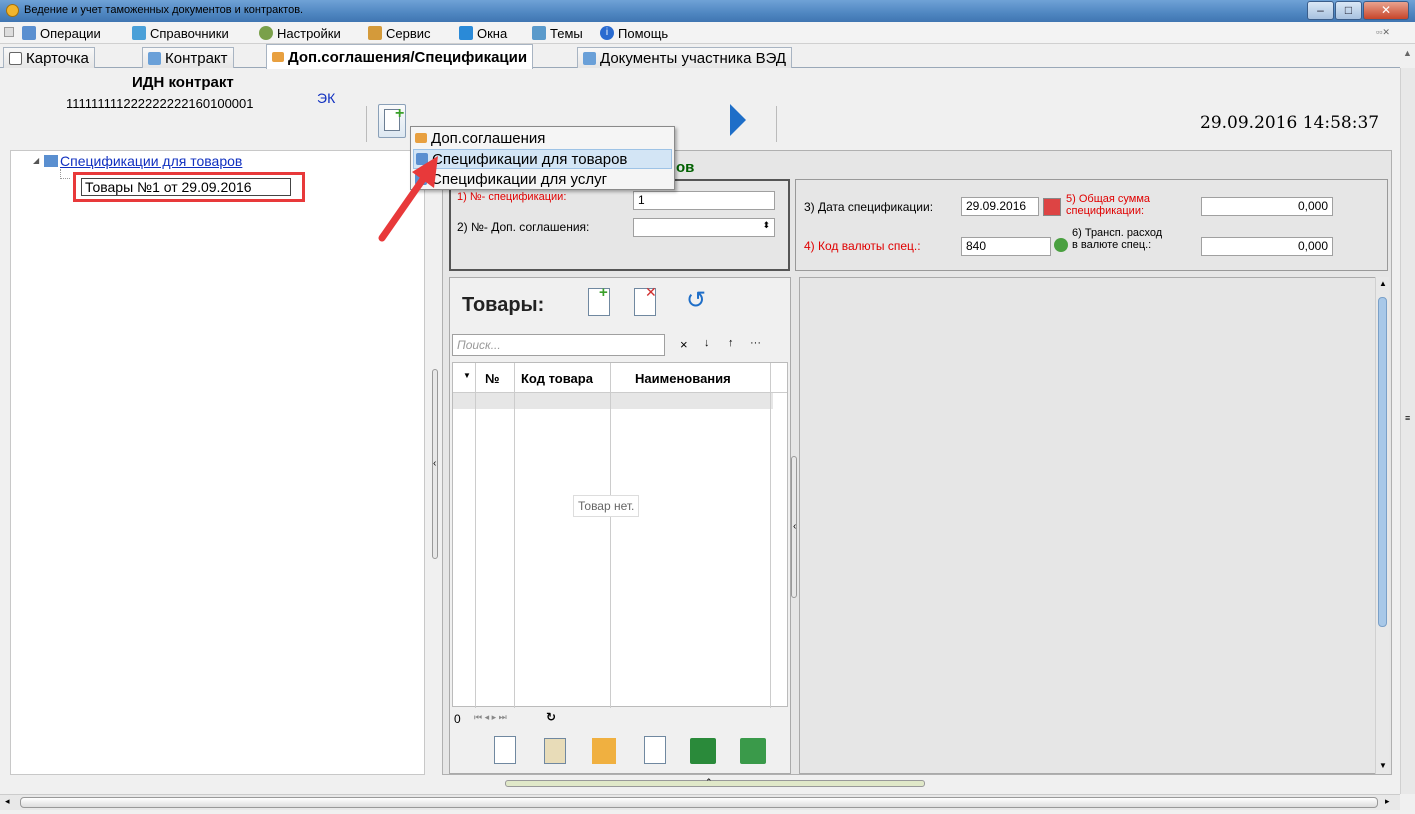 This screenshot has width=1415, height=814. Describe the element at coordinates (620, 535) in the screenshot. I see `goods-table: ▼ № Код товара Наименования Товар нет.` at that location.